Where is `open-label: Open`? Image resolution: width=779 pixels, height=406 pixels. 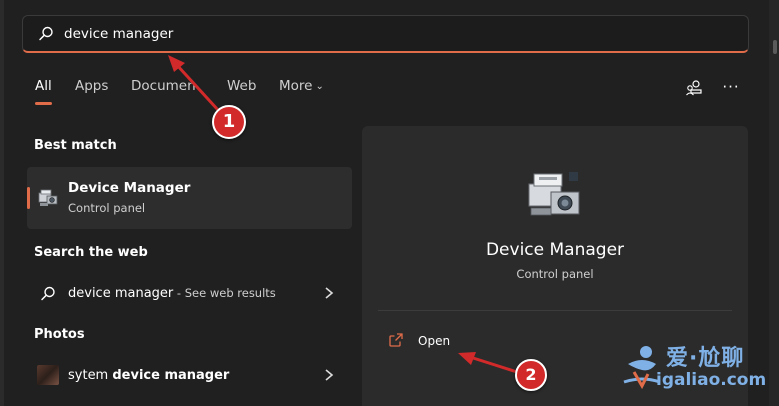 open-label: Open is located at coordinates (434, 341).